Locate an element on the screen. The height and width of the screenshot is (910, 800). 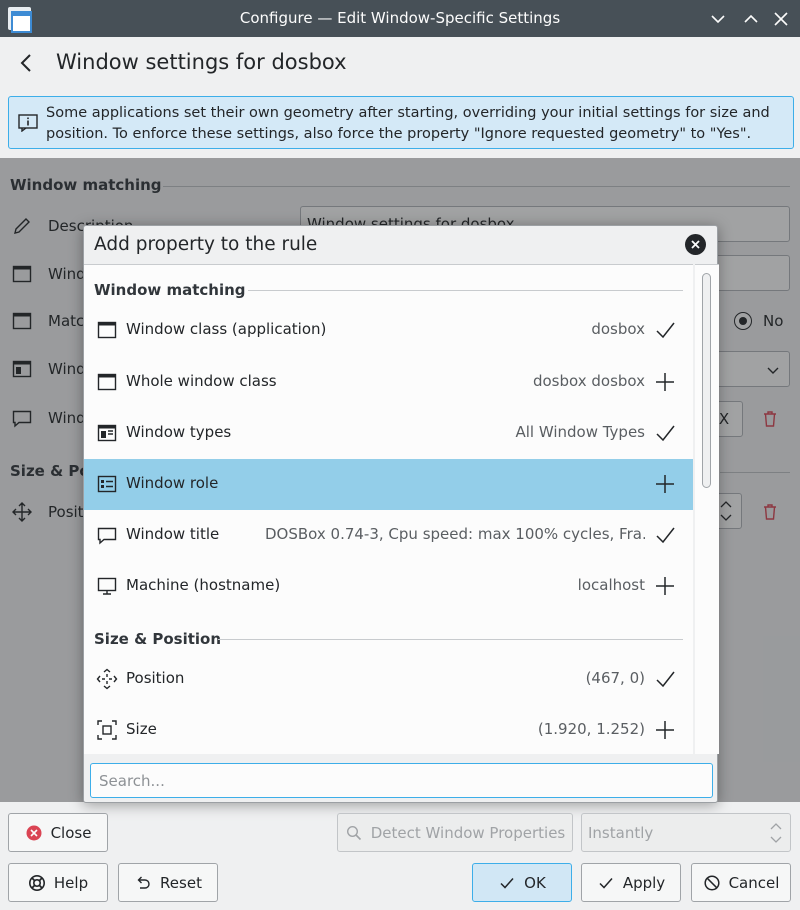
close-button-label: Close is located at coordinates (71, 832).